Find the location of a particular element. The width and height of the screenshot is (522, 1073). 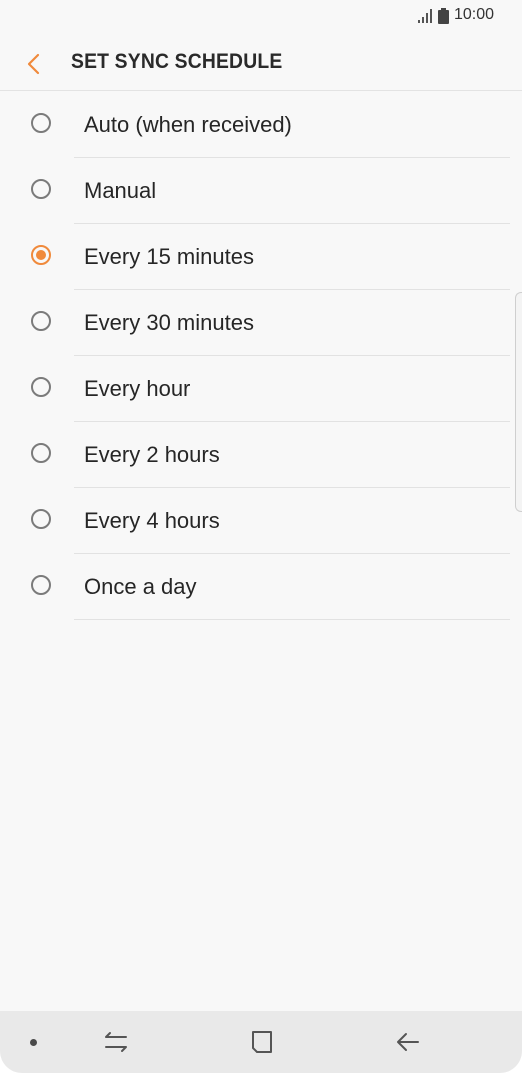

nav-dot-icon is located at coordinates (33, 1042).